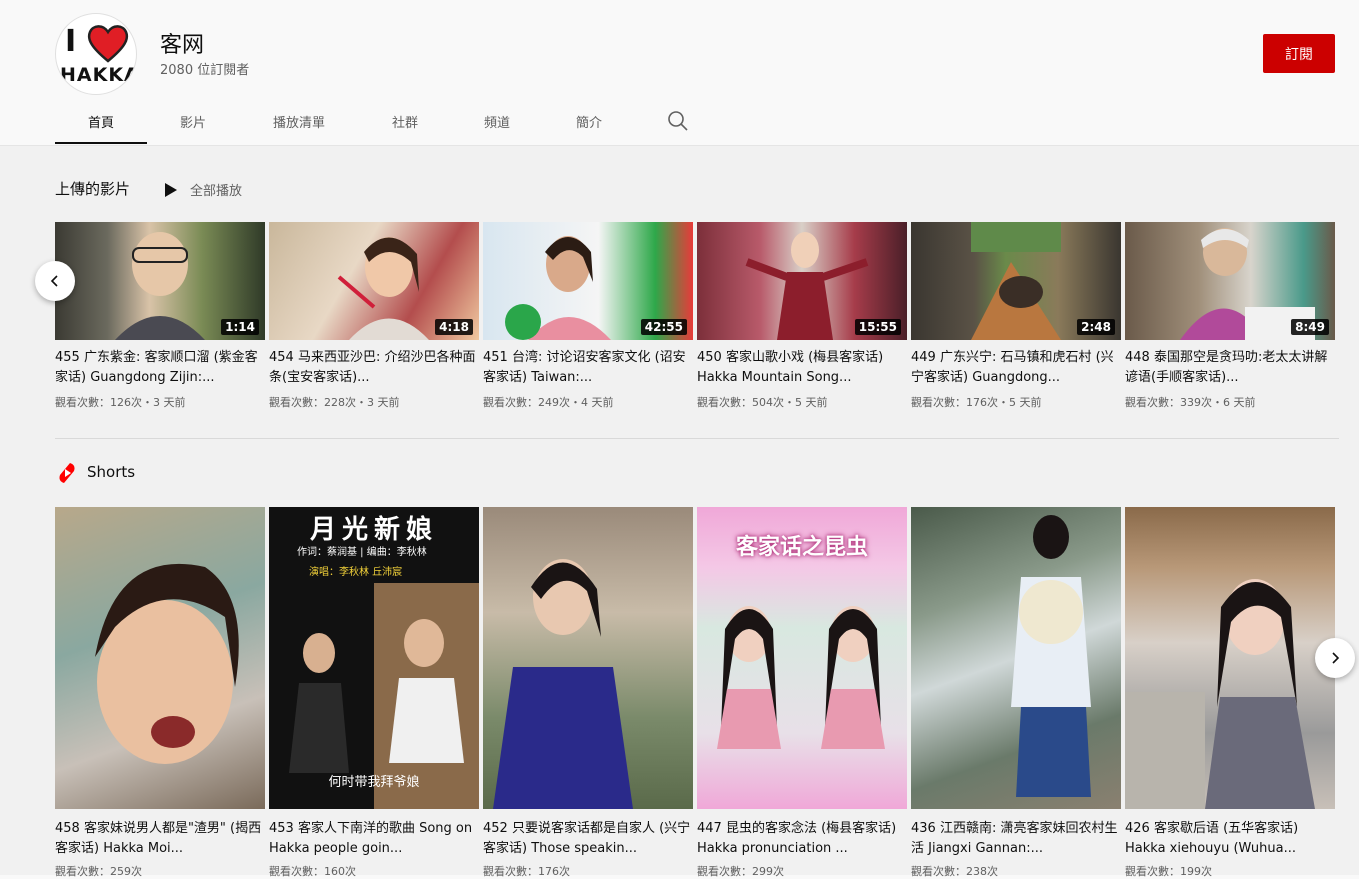  I want to click on tab-home: 首頁, so click(101, 122).